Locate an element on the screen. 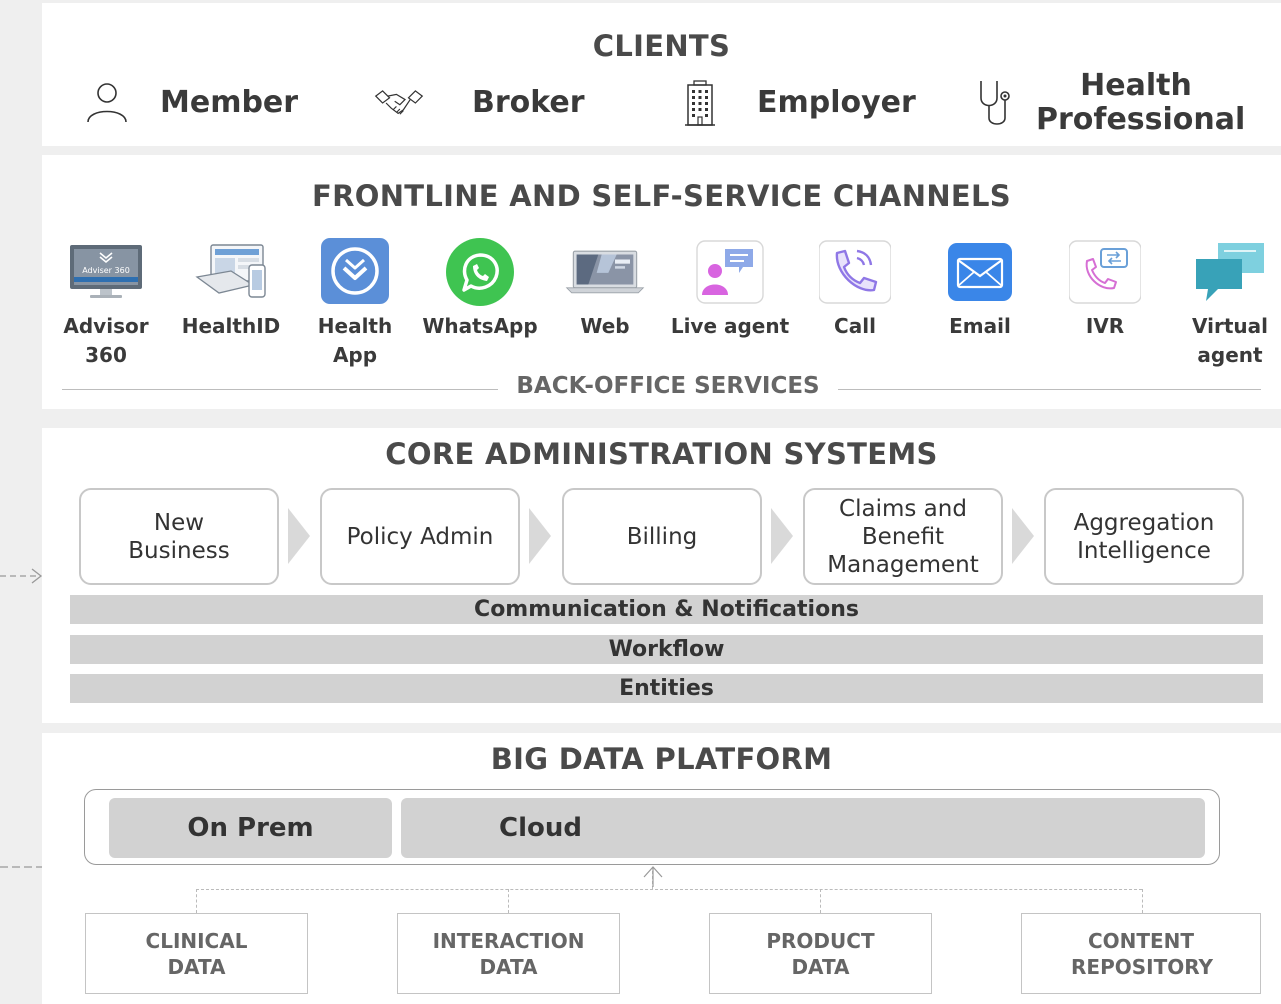 The width and height of the screenshot is (1281, 1004). stethoscope-icon is located at coordinates (995, 103).